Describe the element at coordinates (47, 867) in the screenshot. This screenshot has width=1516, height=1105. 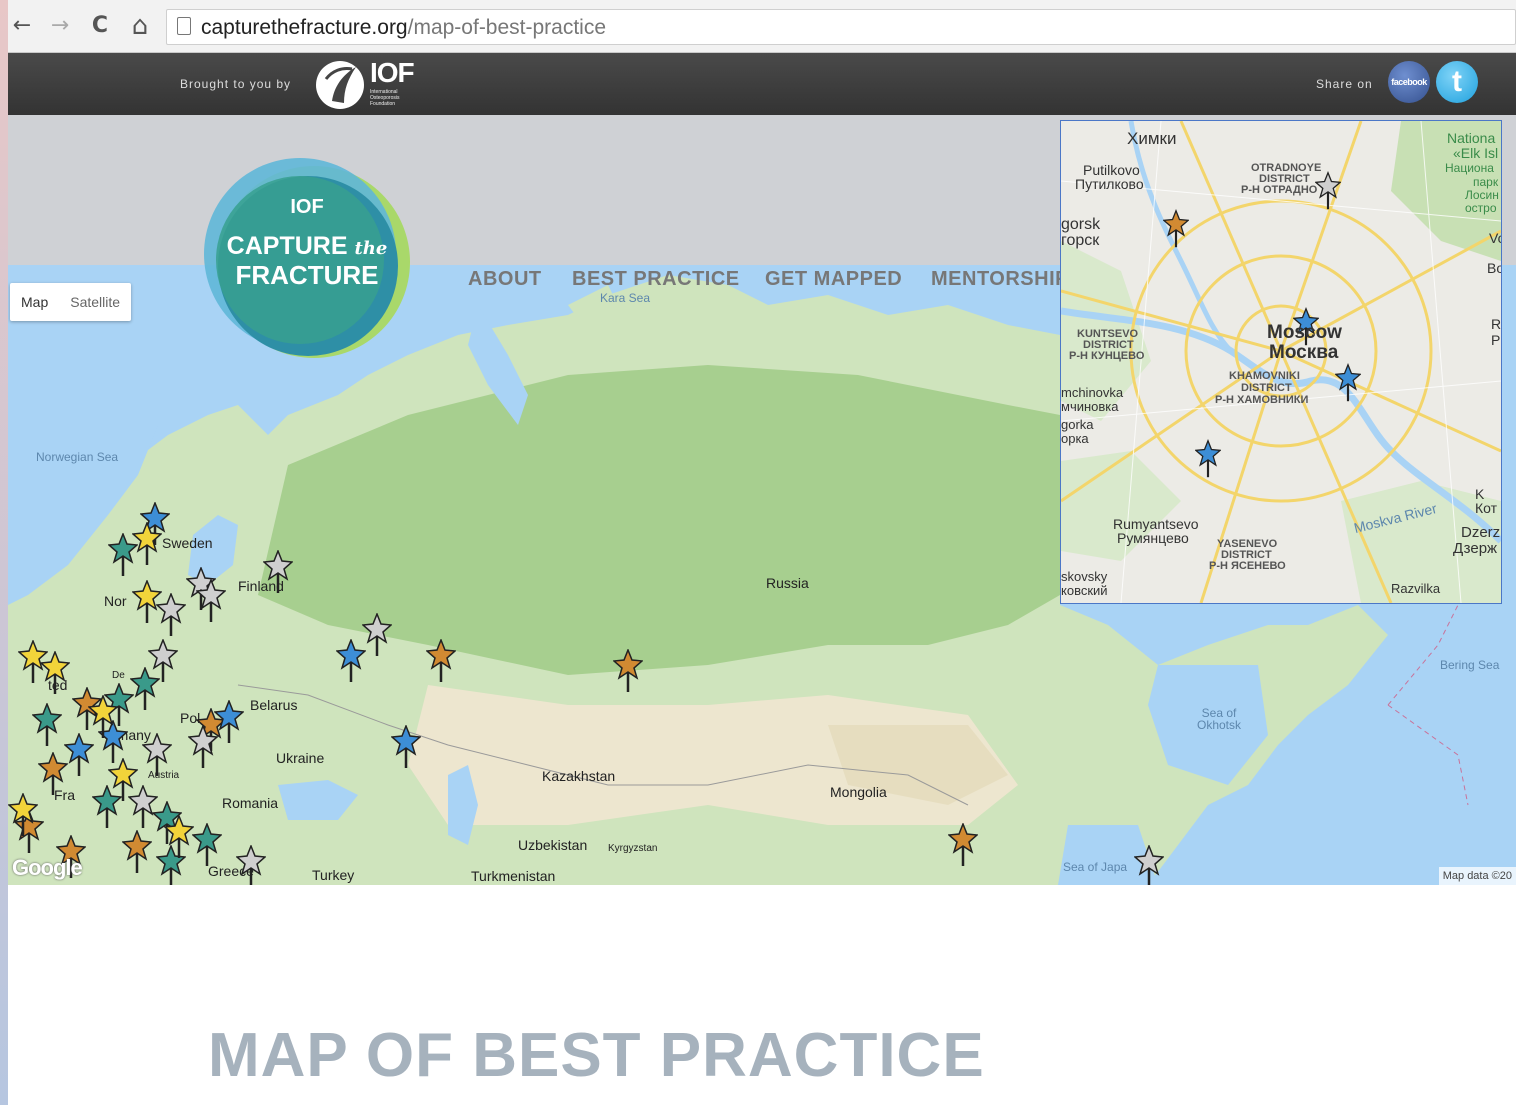
I see `google-logo: Google` at that location.